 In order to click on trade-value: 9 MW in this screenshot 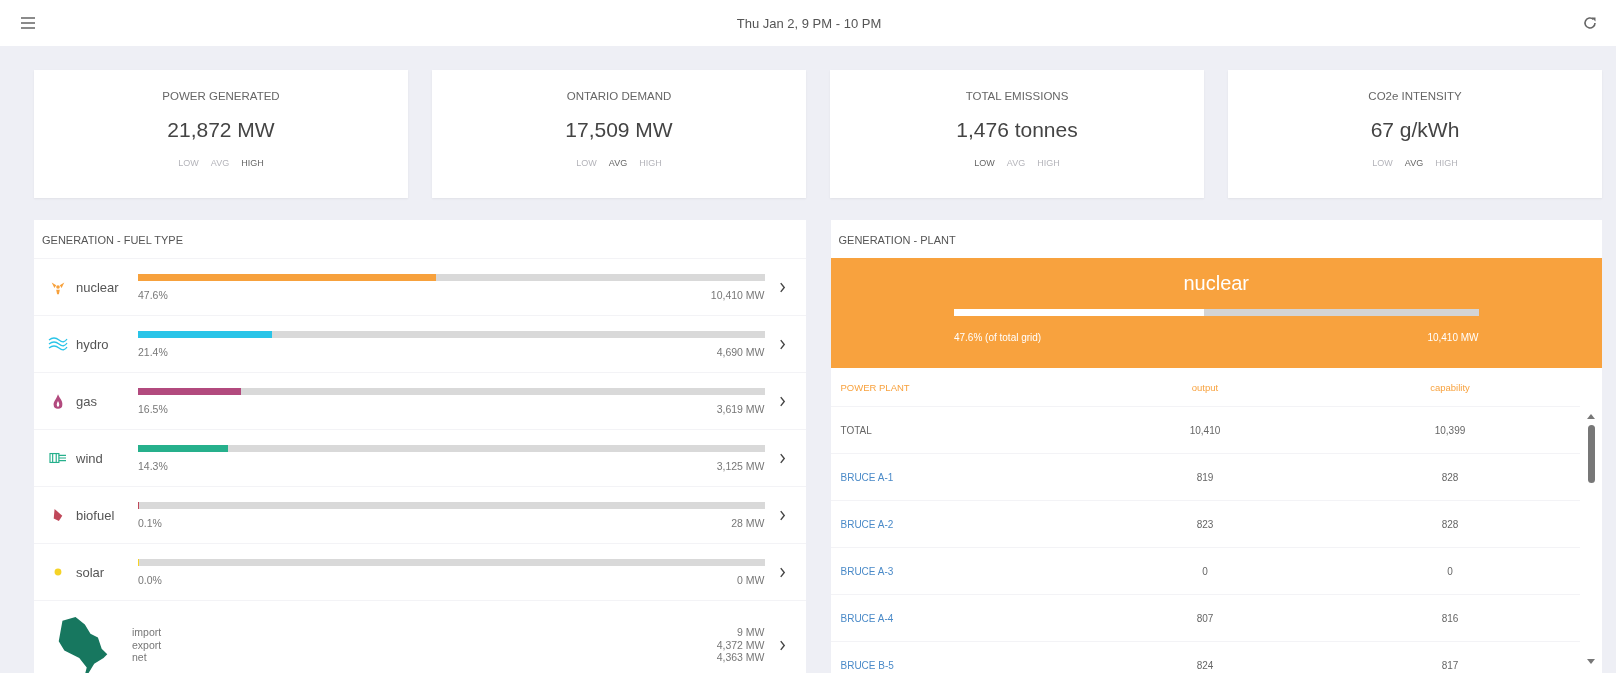, I will do `click(751, 632)`.